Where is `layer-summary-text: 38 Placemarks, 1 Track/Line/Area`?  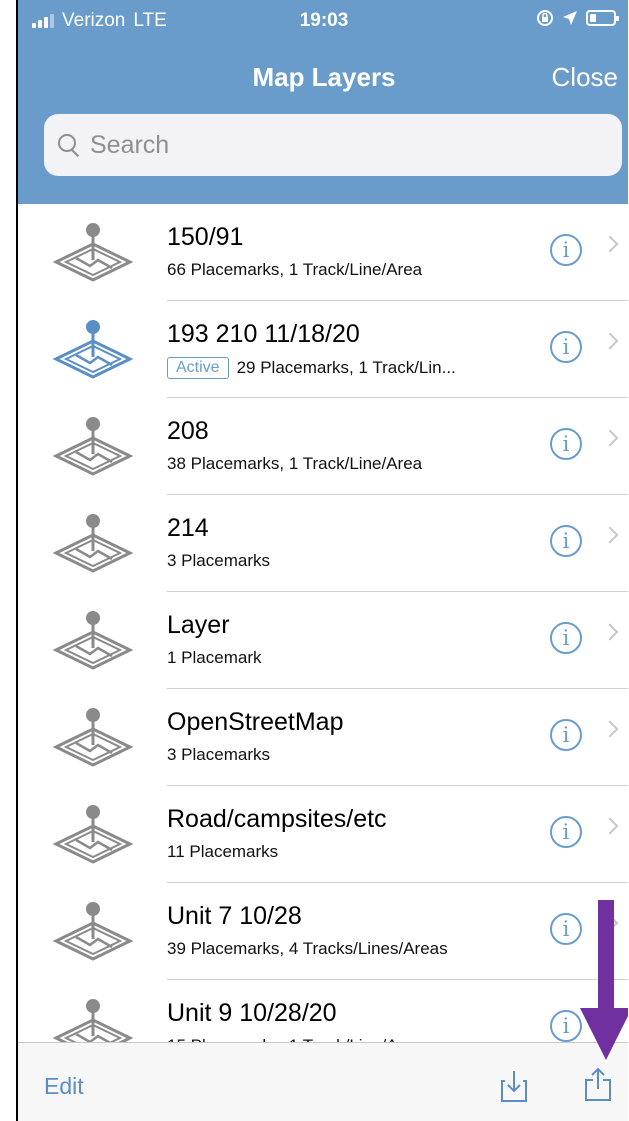
layer-summary-text: 38 Placemarks, 1 Track/Line/Area is located at coordinates (295, 463).